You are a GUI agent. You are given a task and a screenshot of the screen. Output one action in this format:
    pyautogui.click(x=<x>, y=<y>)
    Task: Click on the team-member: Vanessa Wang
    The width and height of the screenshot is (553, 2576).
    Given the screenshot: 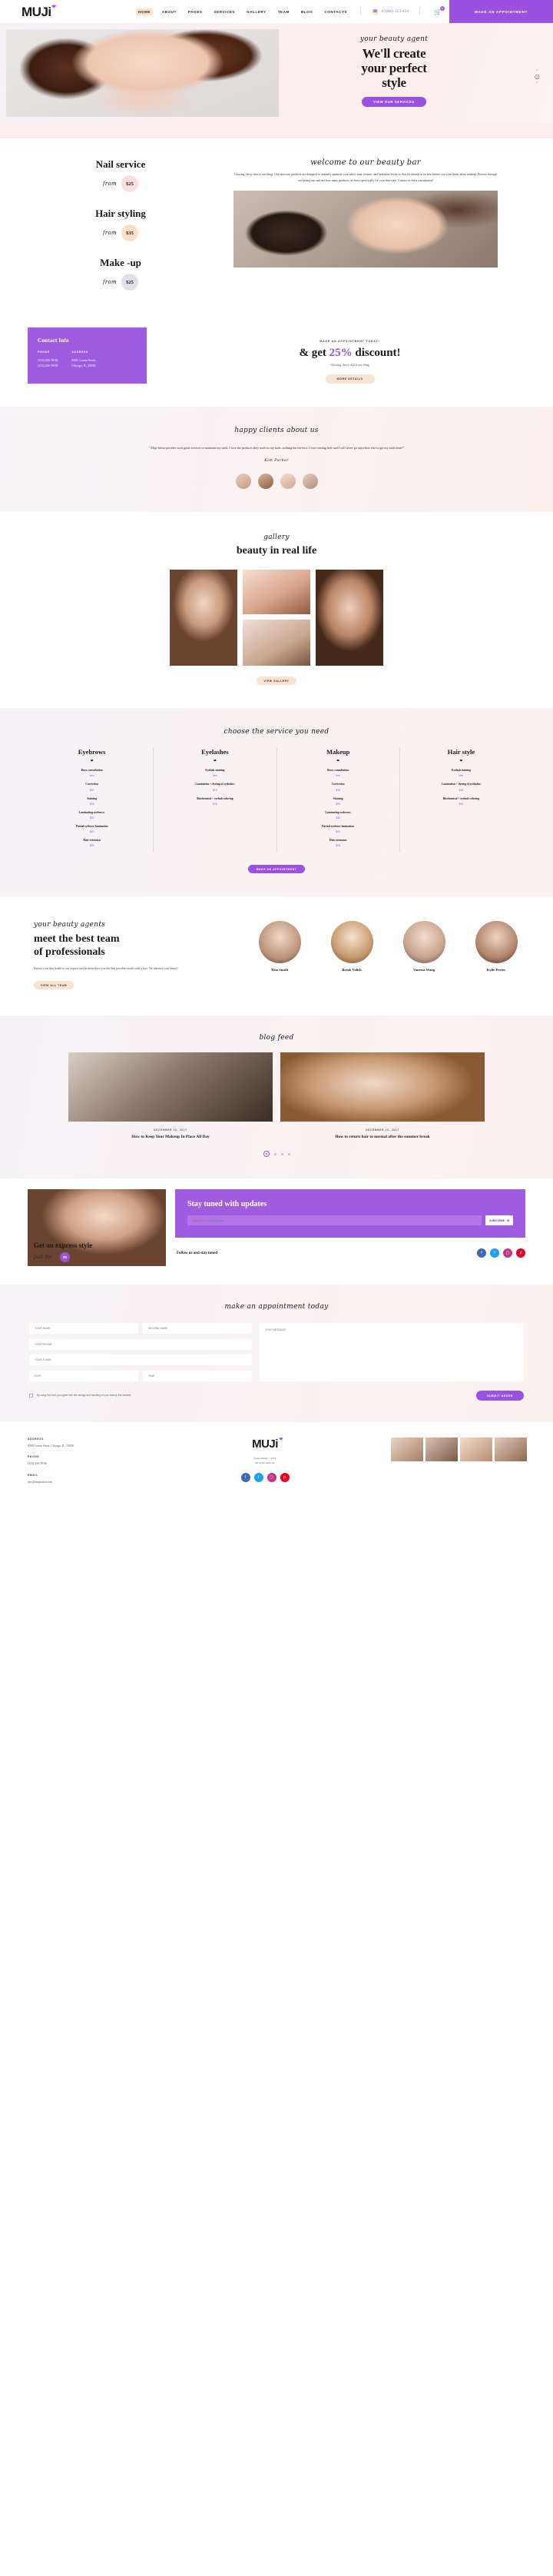 What is the action you would take?
    pyautogui.click(x=424, y=955)
    